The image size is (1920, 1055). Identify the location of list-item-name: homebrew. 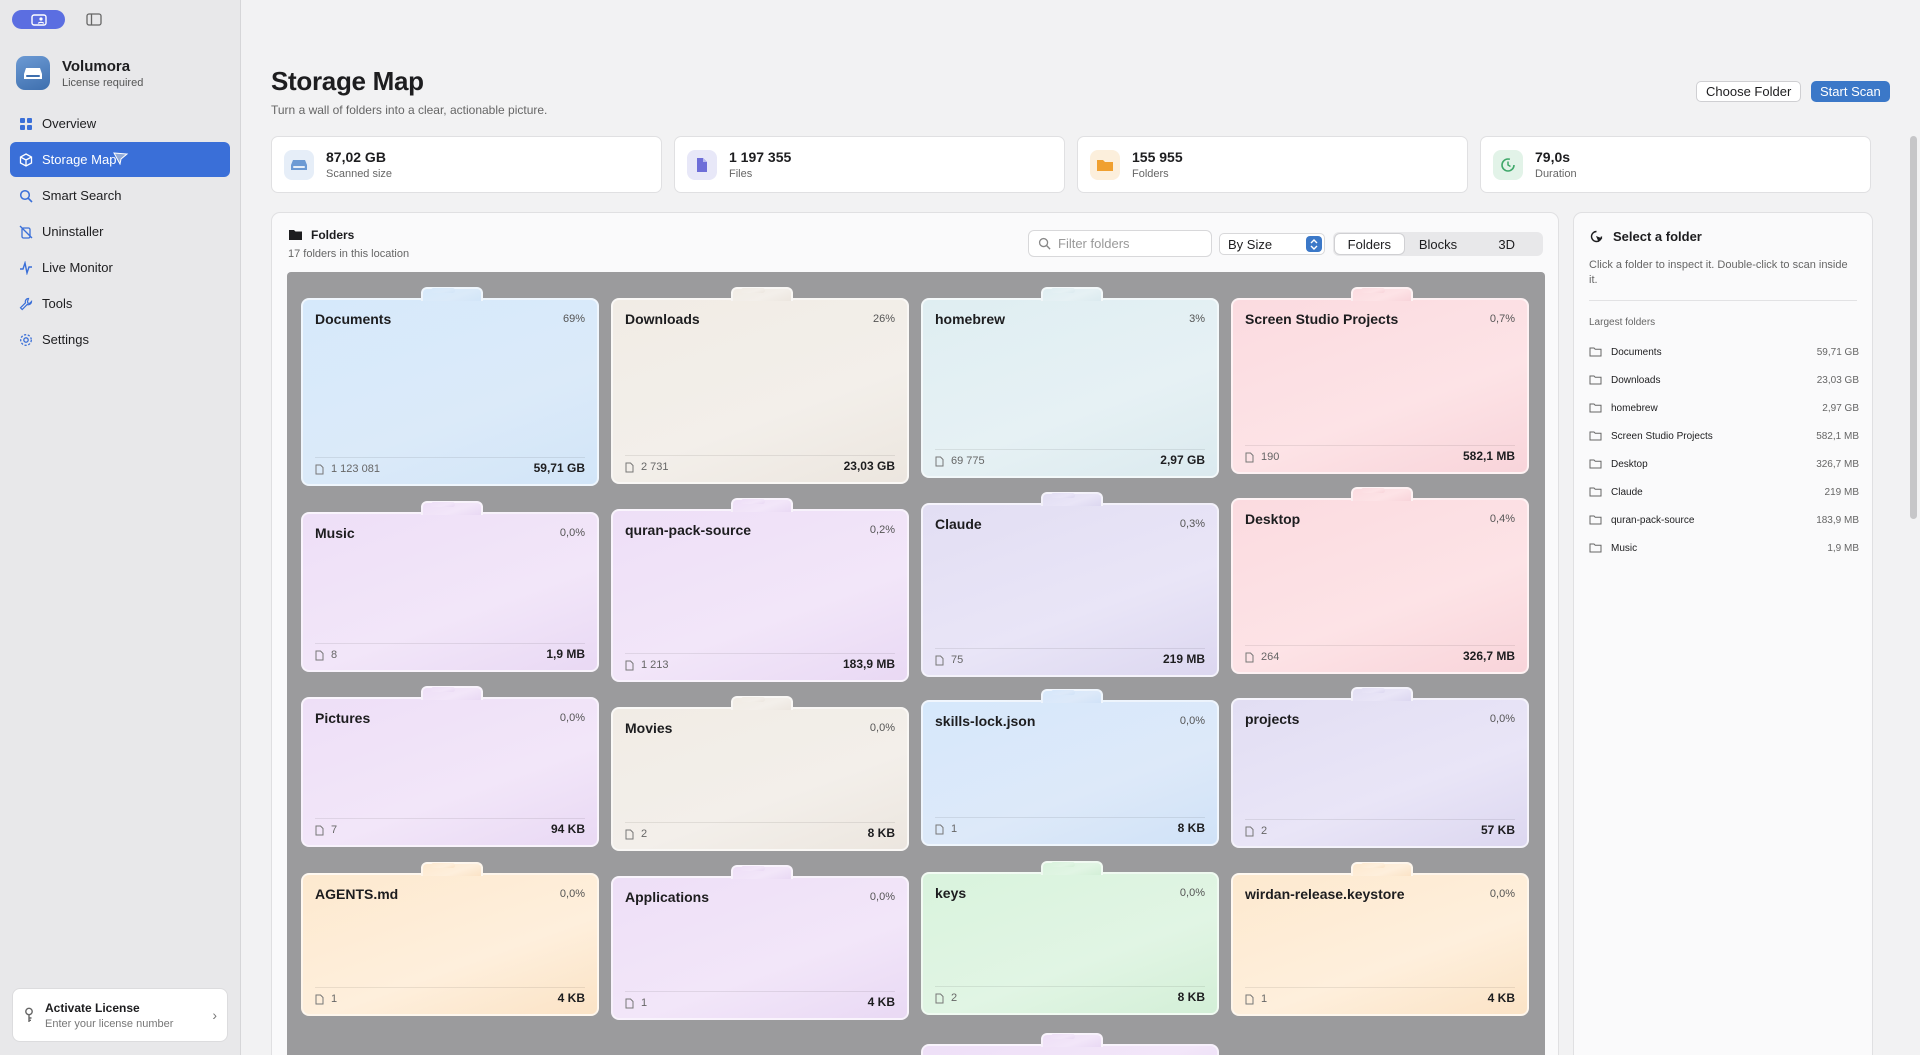
(1634, 408).